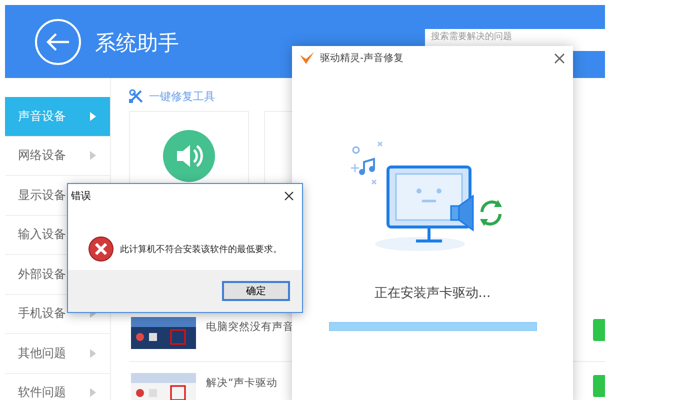 The width and height of the screenshot is (673, 400). What do you see at coordinates (201, 250) in the screenshot?
I see `error-message: 此计算机不符合安装该软件的最低要求。` at bounding box center [201, 250].